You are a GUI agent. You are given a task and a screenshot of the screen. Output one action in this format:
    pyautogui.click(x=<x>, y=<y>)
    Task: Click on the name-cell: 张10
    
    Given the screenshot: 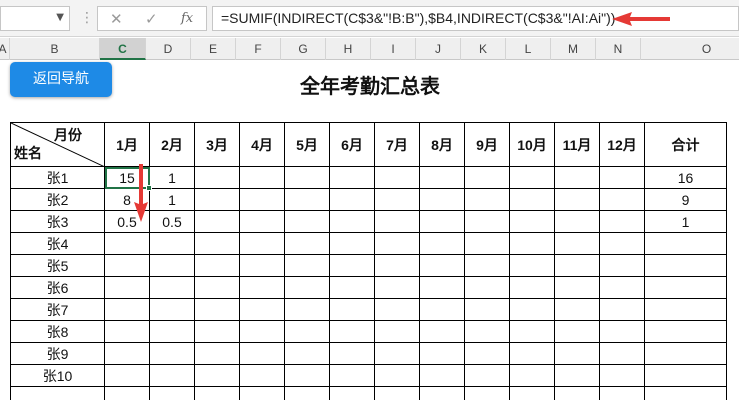 What is the action you would take?
    pyautogui.click(x=57, y=375)
    